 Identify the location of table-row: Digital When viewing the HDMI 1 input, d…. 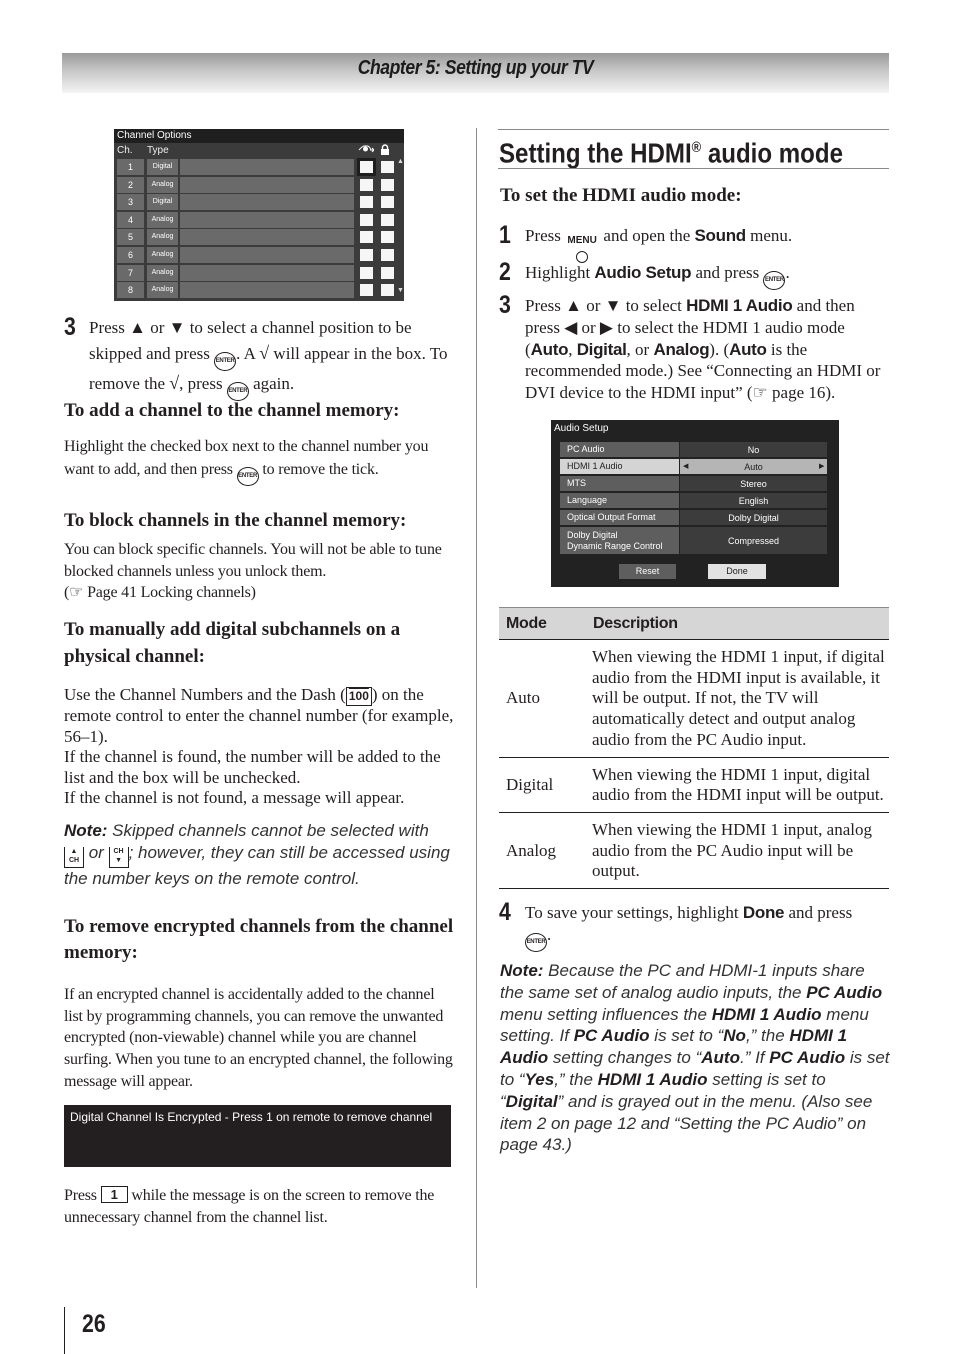
(694, 785).